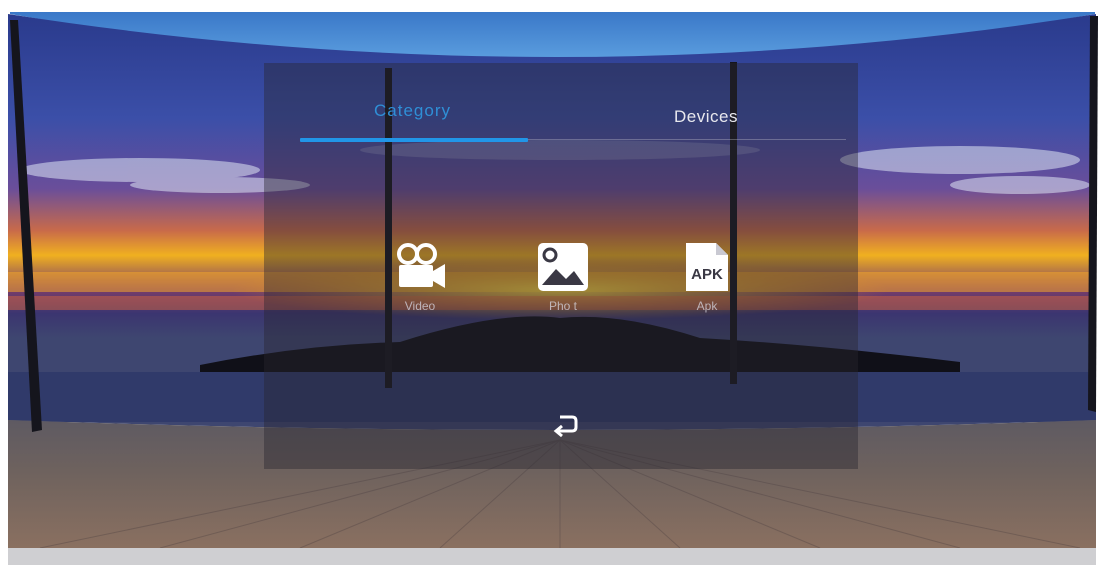 Image resolution: width=1102 pixels, height=565 pixels. Describe the element at coordinates (421, 265) in the screenshot. I see `video-camera-icon` at that location.